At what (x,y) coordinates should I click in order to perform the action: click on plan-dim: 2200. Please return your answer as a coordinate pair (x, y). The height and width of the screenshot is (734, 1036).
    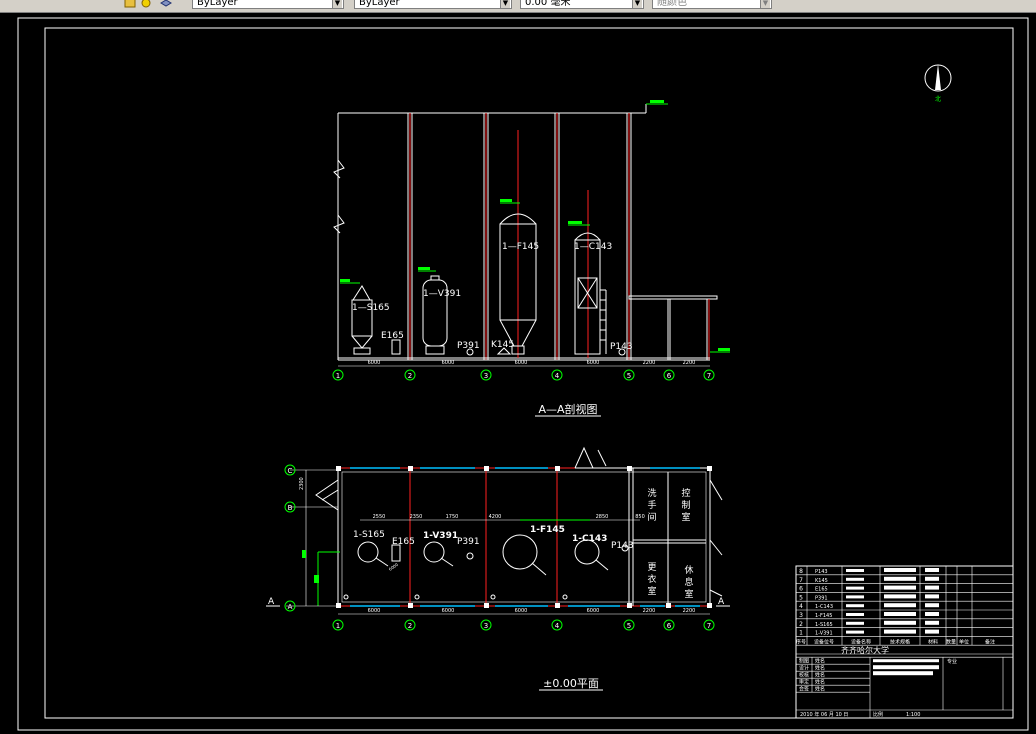
    Looking at the image, I should click on (649, 611).